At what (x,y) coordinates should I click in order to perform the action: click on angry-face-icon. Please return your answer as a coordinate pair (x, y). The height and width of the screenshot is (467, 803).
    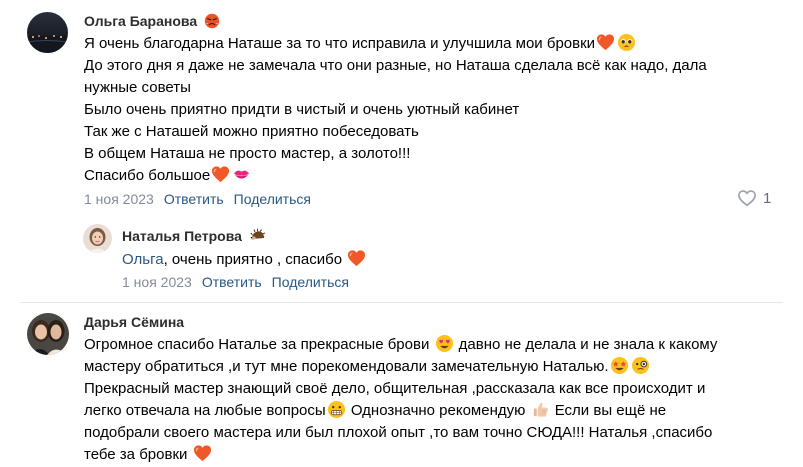
    Looking at the image, I should click on (212, 21).